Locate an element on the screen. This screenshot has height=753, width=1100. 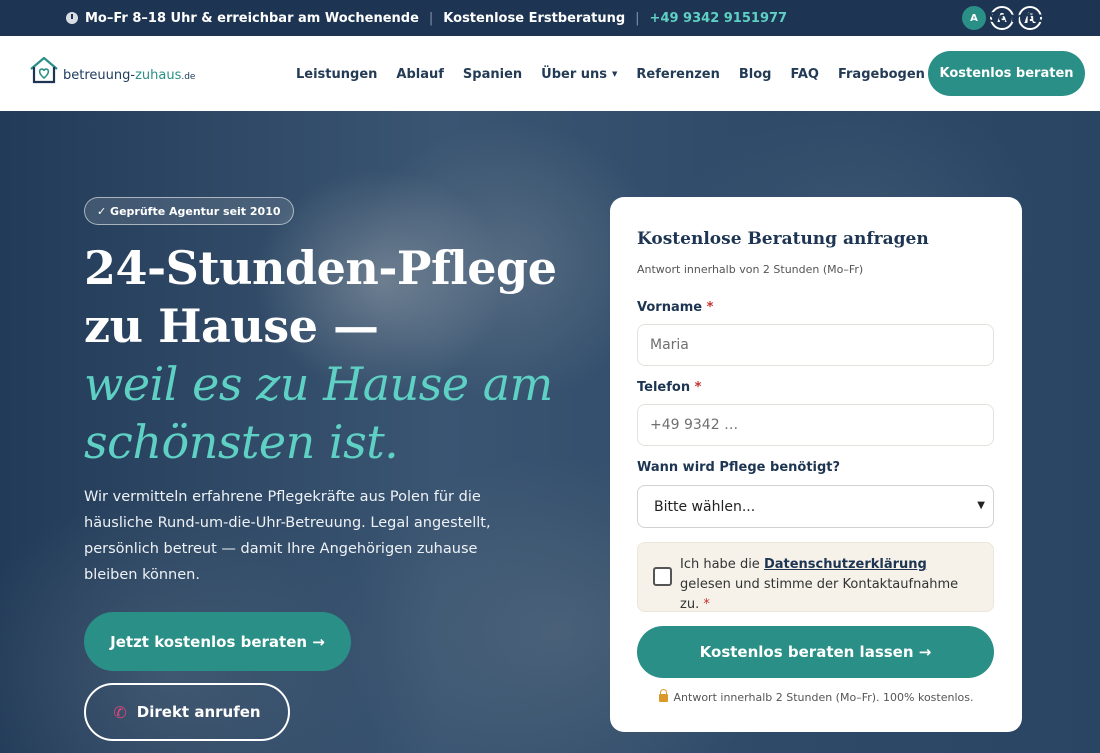
submit-button: Kostenlos beraten lassen → is located at coordinates (815, 652).